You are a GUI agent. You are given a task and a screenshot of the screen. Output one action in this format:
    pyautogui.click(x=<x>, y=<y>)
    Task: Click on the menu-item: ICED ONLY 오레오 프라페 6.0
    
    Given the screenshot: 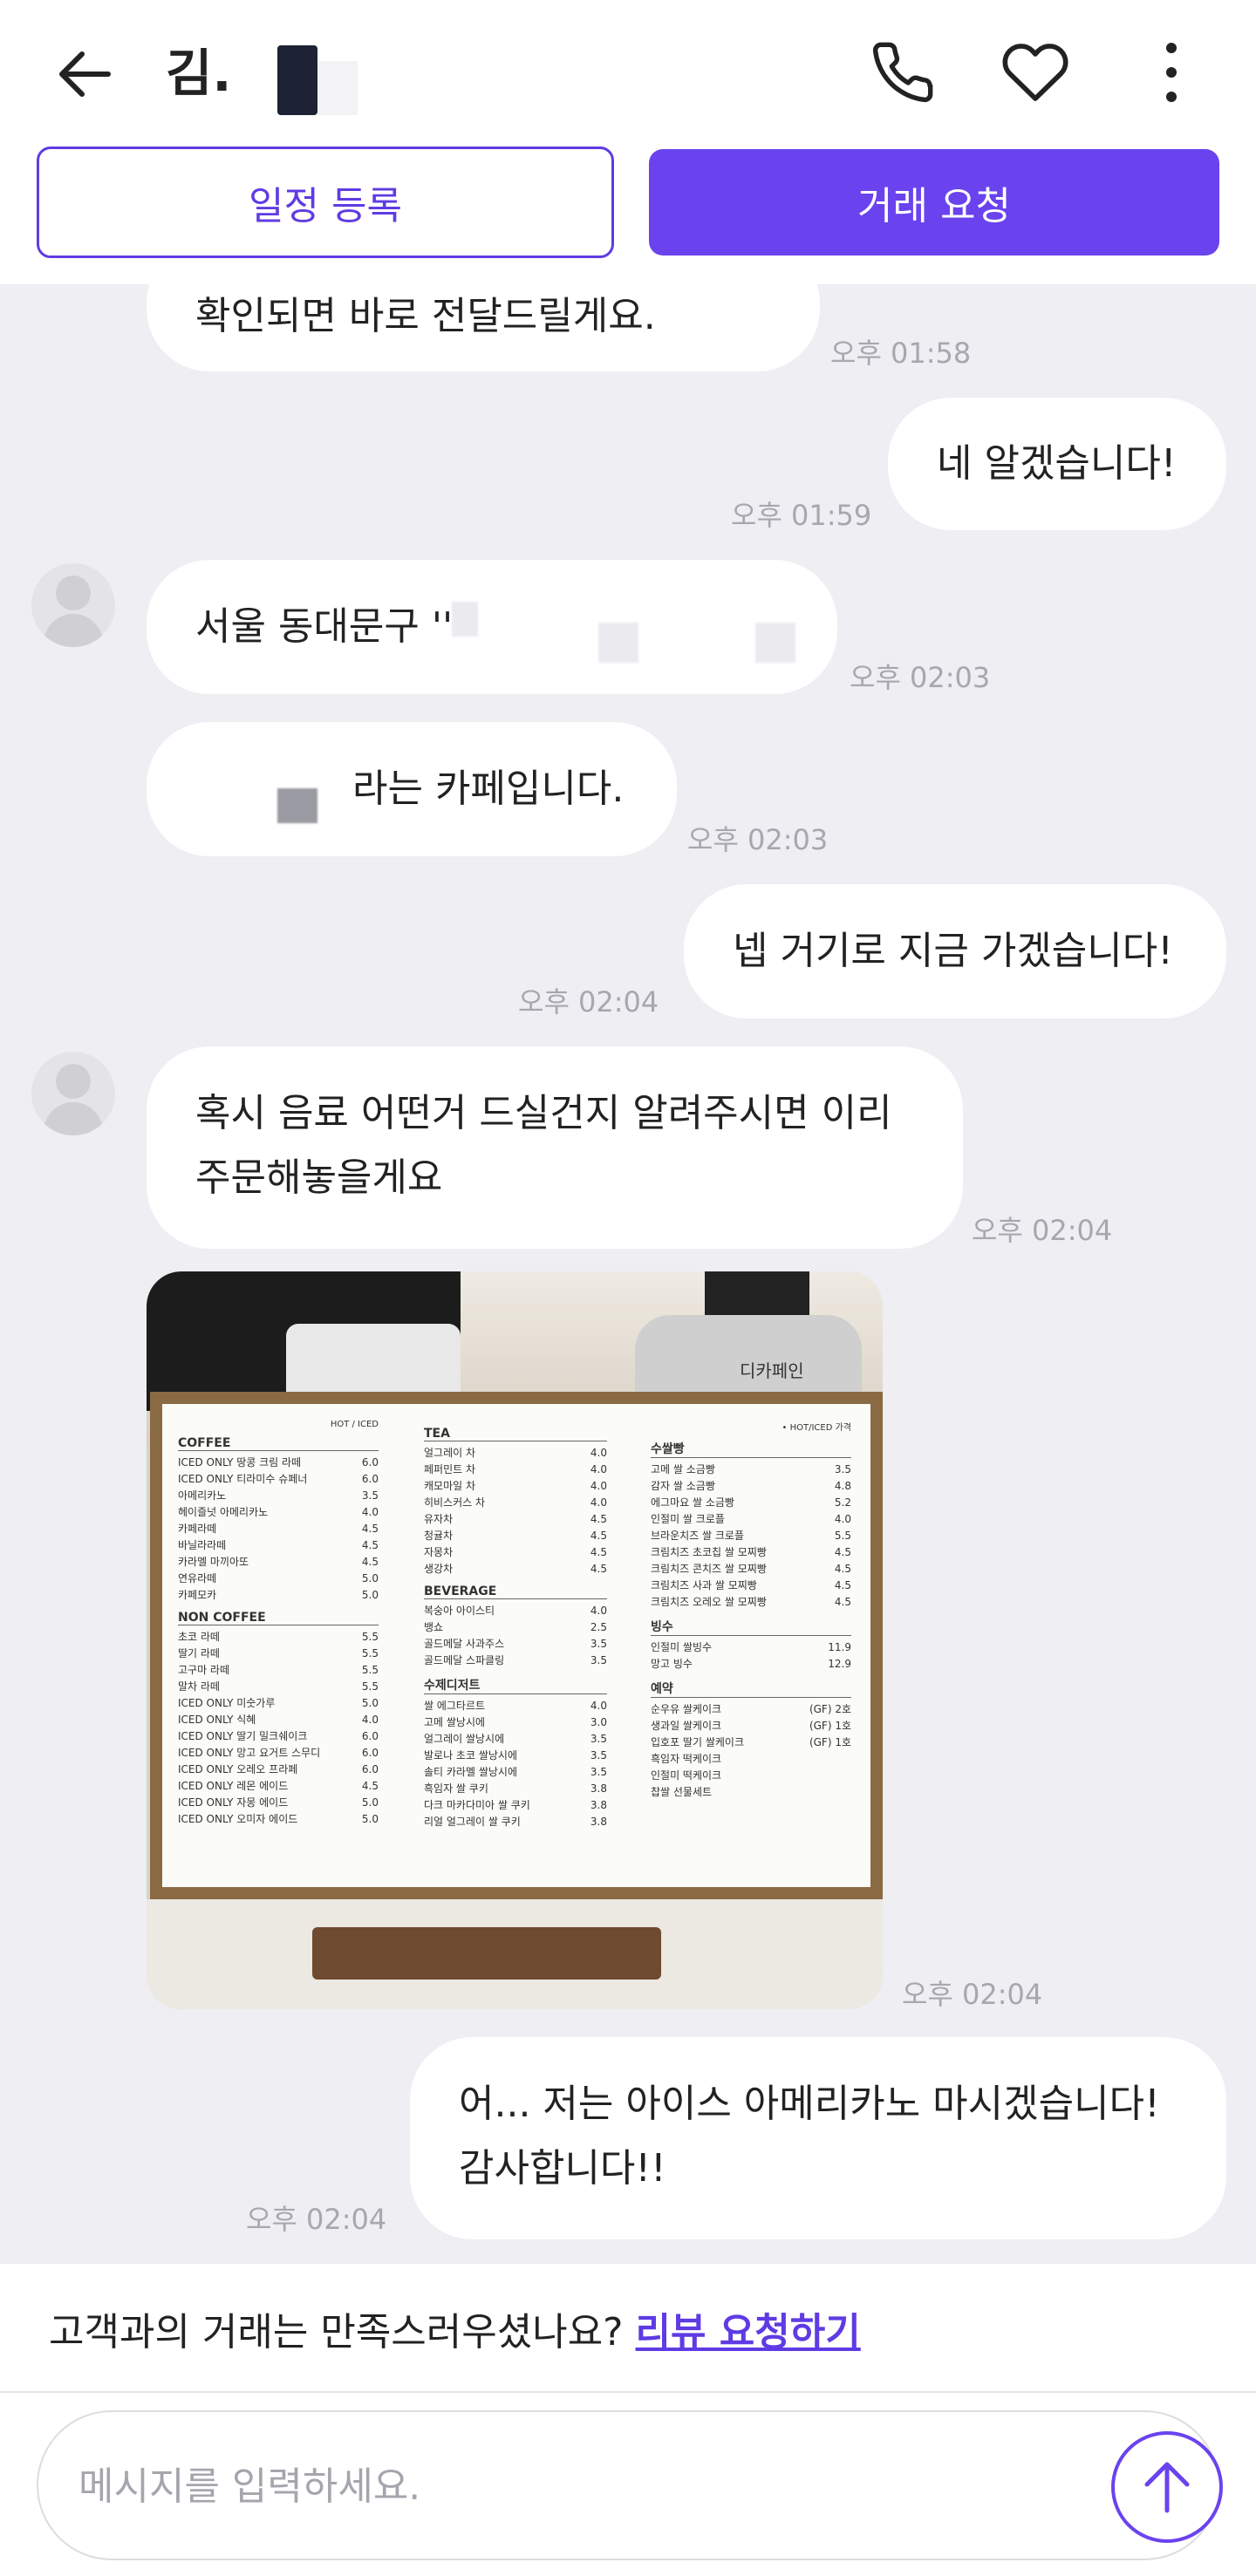 What is the action you would take?
    pyautogui.click(x=278, y=1770)
    